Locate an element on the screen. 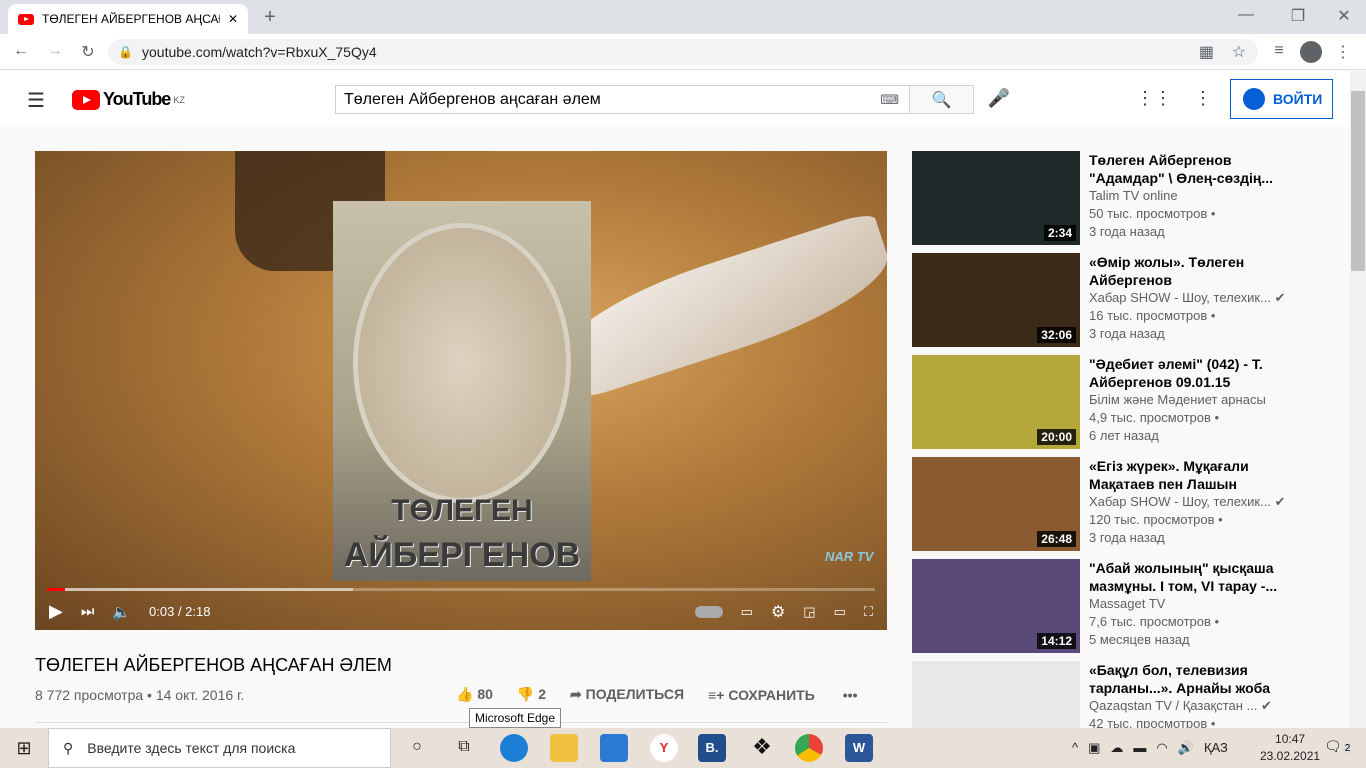 This screenshot has height=768, width=1366. save-button: ≡+ СОХРАНИТЬ is located at coordinates (761, 695).